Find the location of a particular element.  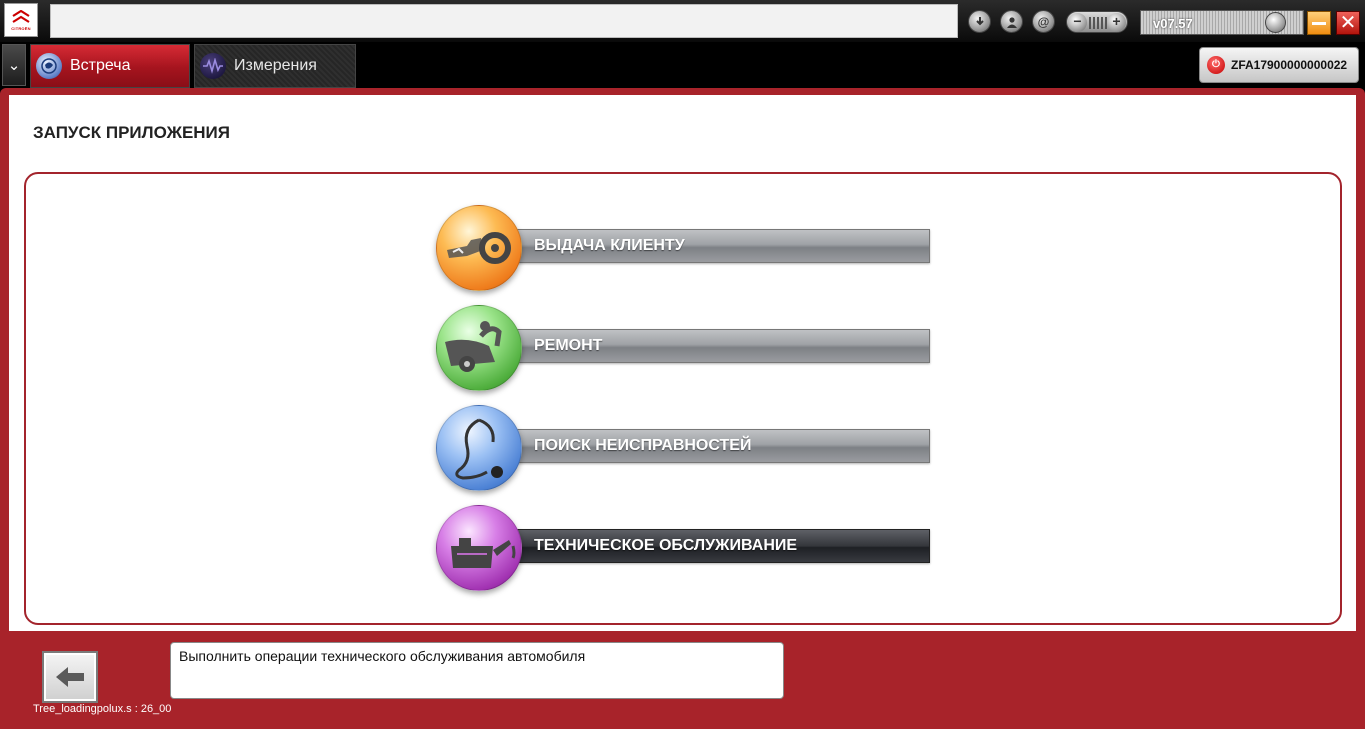

menu-item-label: ТЕХНИЧЕСКОЕ ОБСЛУЖИВАНИЕ is located at coordinates (666, 545).